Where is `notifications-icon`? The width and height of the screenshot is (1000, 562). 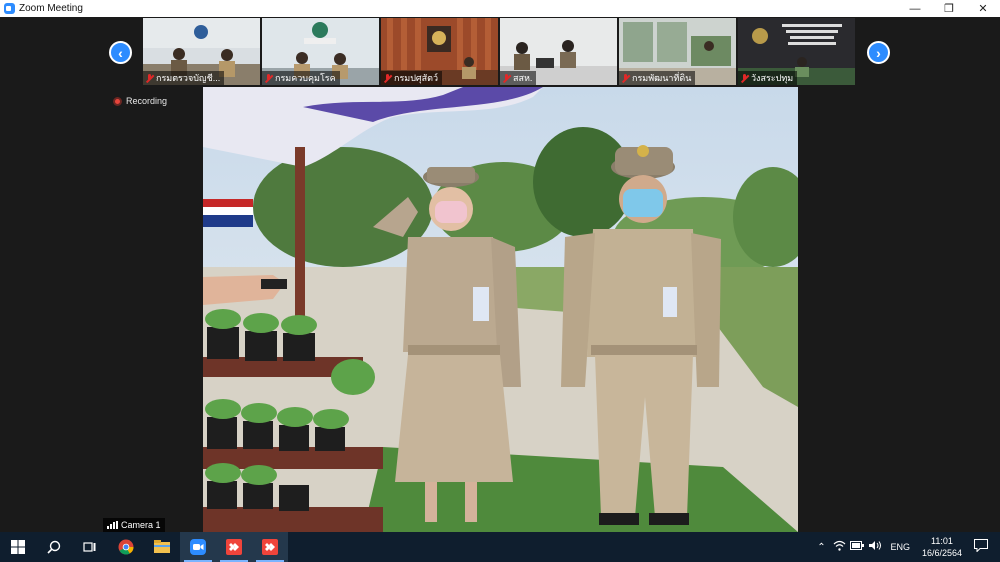 notifications-icon is located at coordinates (981, 547).